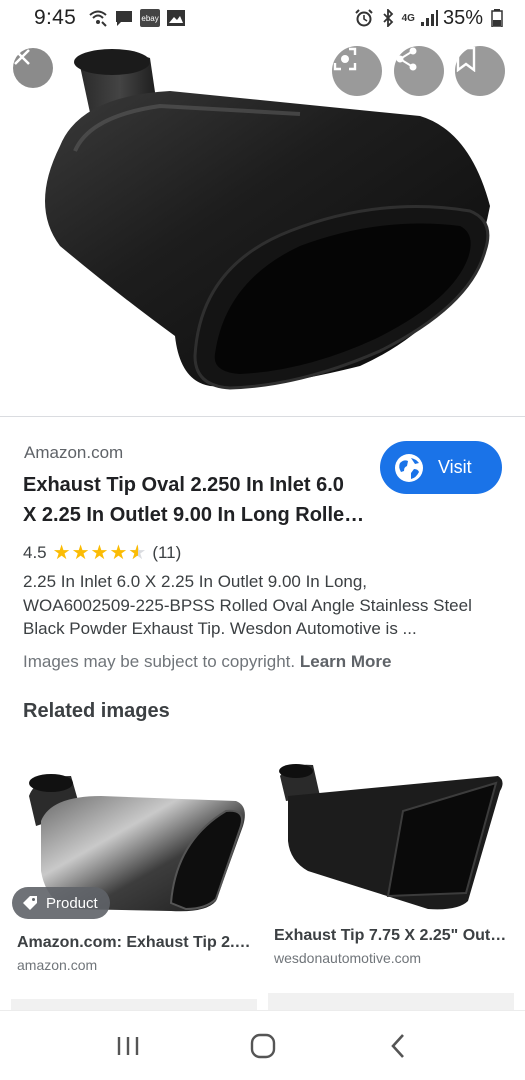 Image resolution: width=525 pixels, height=1080 pixels. What do you see at coordinates (137, 18) in the screenshot?
I see `notification-icons: ebay` at bounding box center [137, 18].